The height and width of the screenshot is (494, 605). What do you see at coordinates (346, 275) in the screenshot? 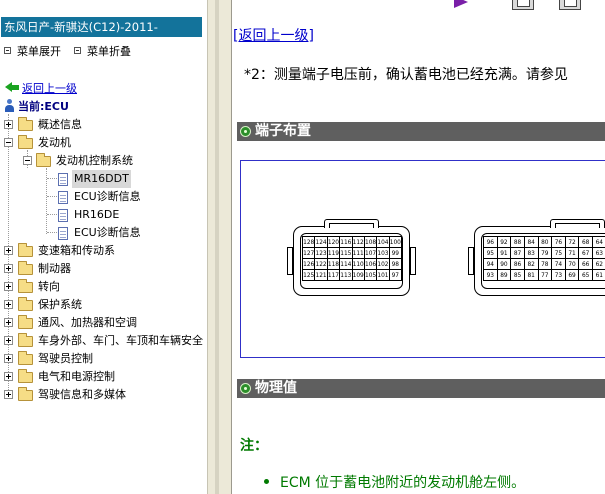
I see `terminal-pin: 113` at bounding box center [346, 275].